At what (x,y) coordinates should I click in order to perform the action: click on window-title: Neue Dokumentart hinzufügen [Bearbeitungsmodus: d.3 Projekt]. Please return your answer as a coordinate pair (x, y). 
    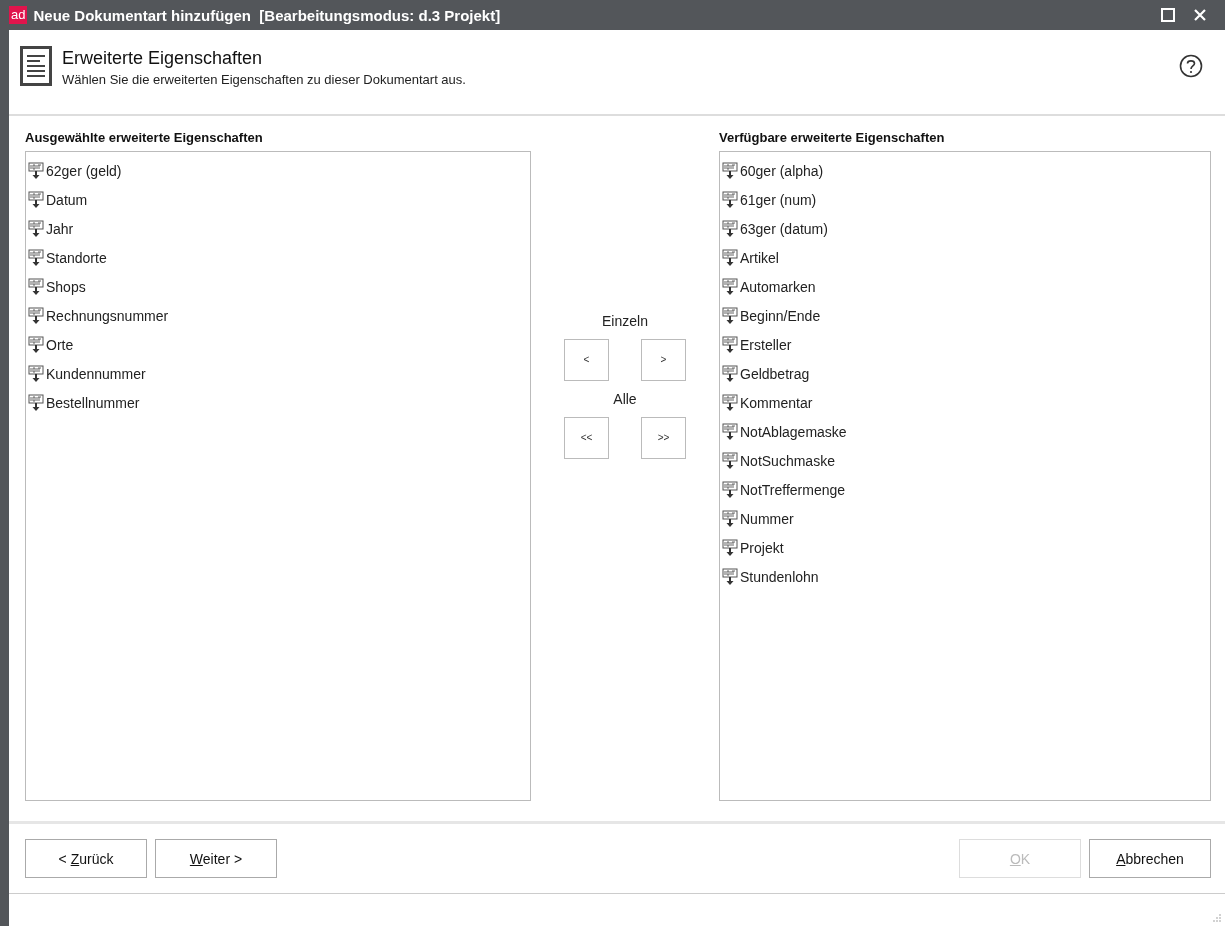
    Looking at the image, I should click on (267, 15).